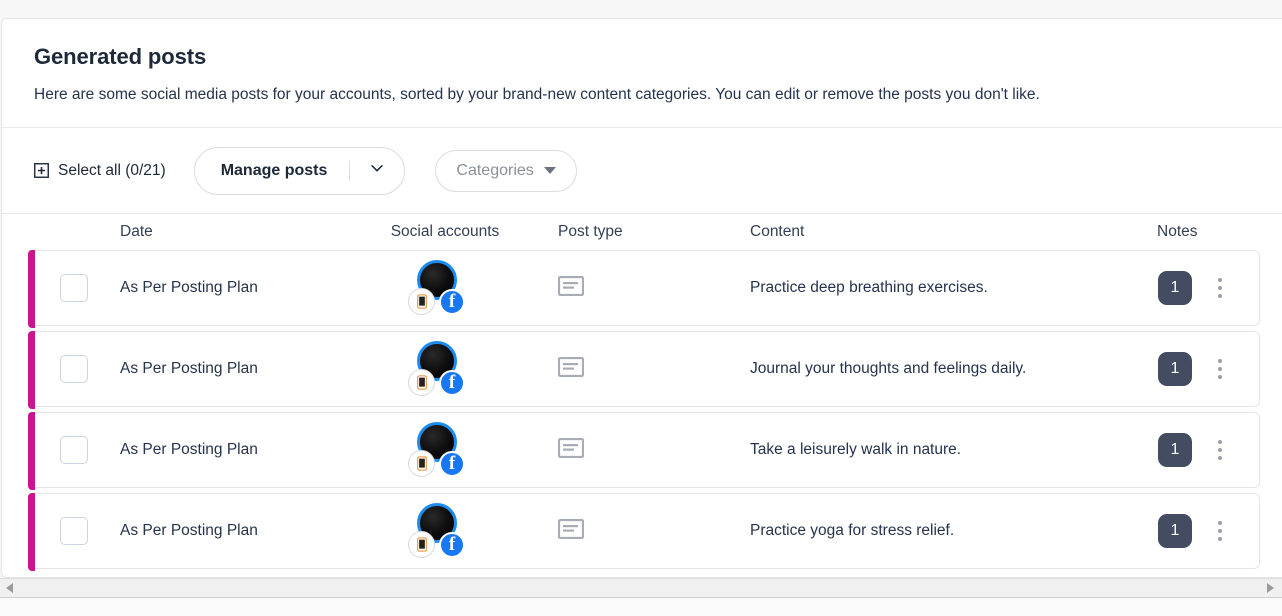  Describe the element at coordinates (852, 530) in the screenshot. I see `row-content: Practice yoga for stress relief.` at that location.